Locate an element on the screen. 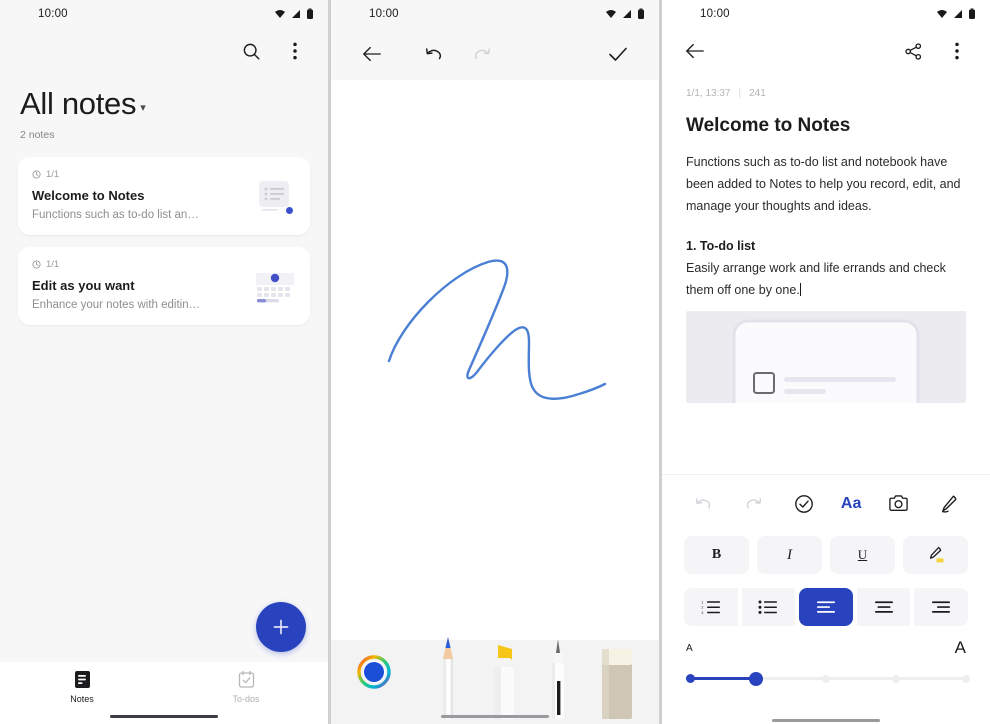 The image size is (990, 724). numbered-list-button: 1 2 3 is located at coordinates (711, 607).